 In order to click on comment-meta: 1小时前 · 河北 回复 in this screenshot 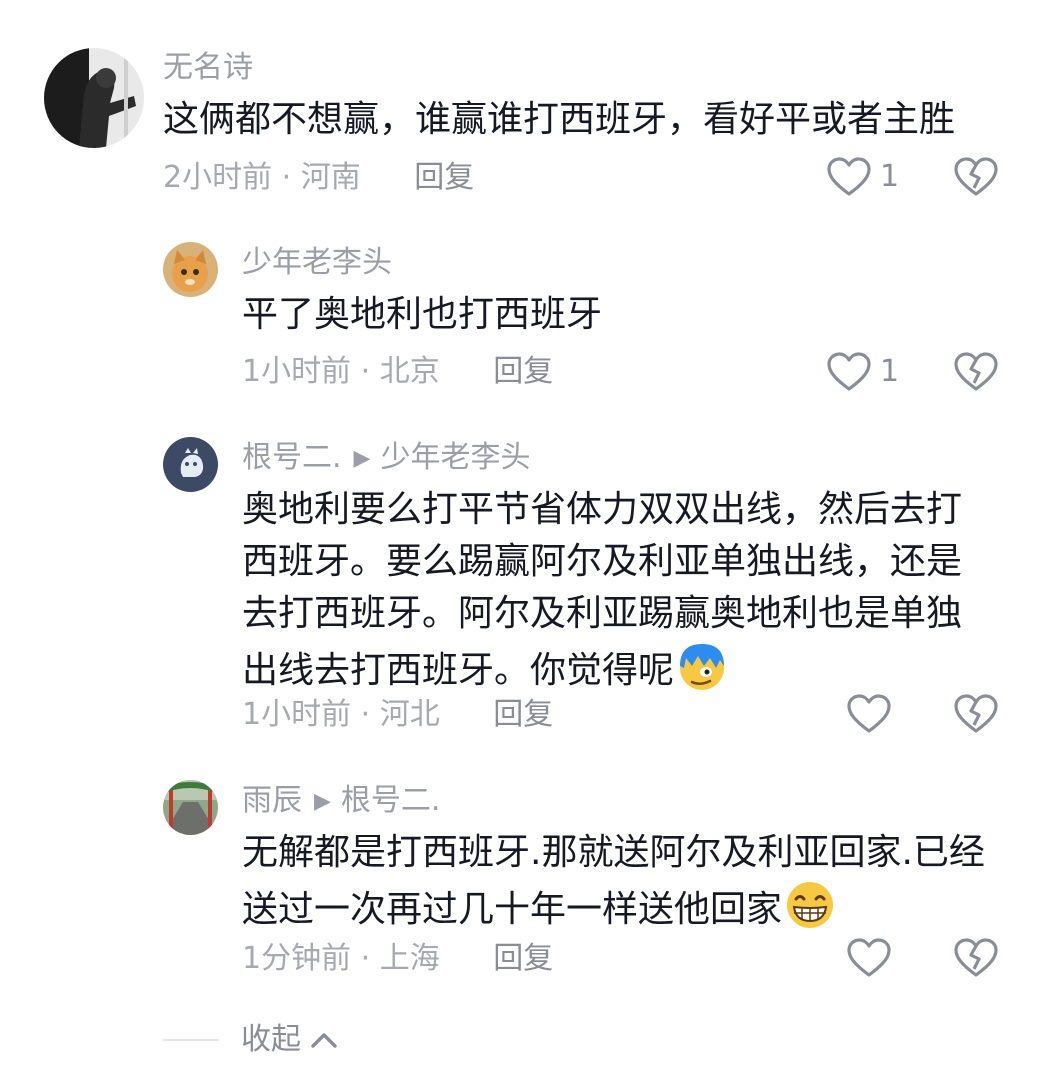, I will do `click(397, 715)`.